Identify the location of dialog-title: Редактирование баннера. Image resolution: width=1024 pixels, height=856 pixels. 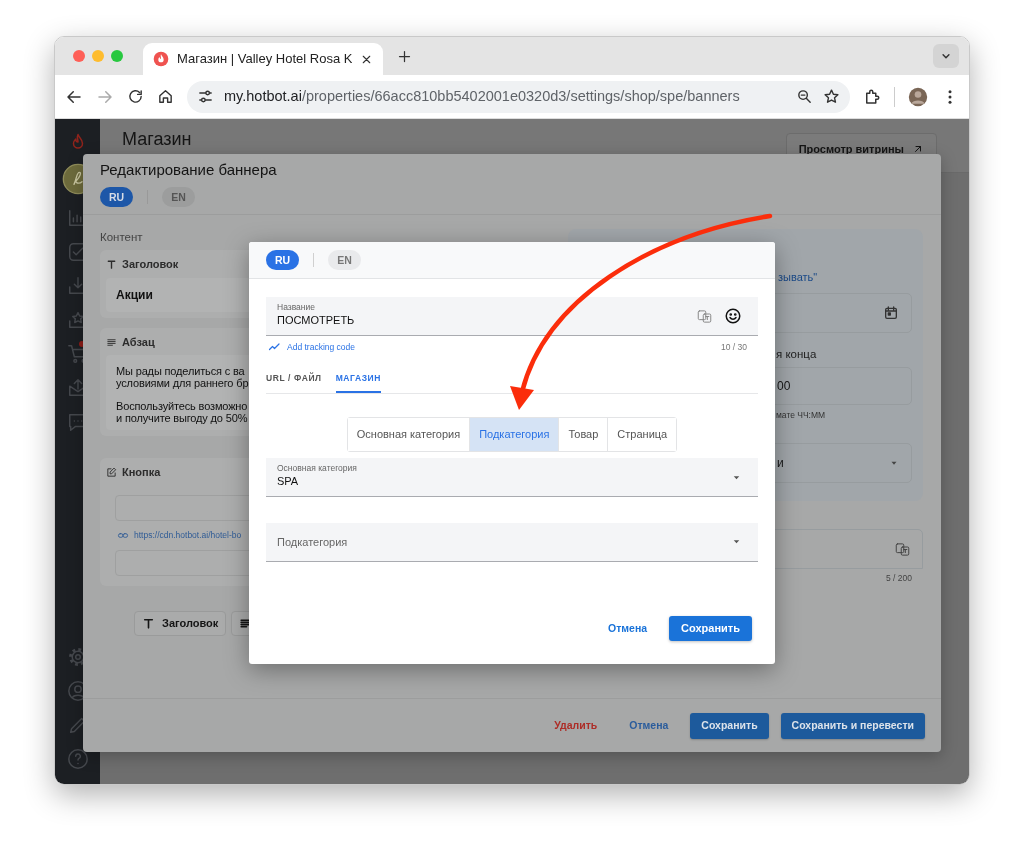
(189, 170).